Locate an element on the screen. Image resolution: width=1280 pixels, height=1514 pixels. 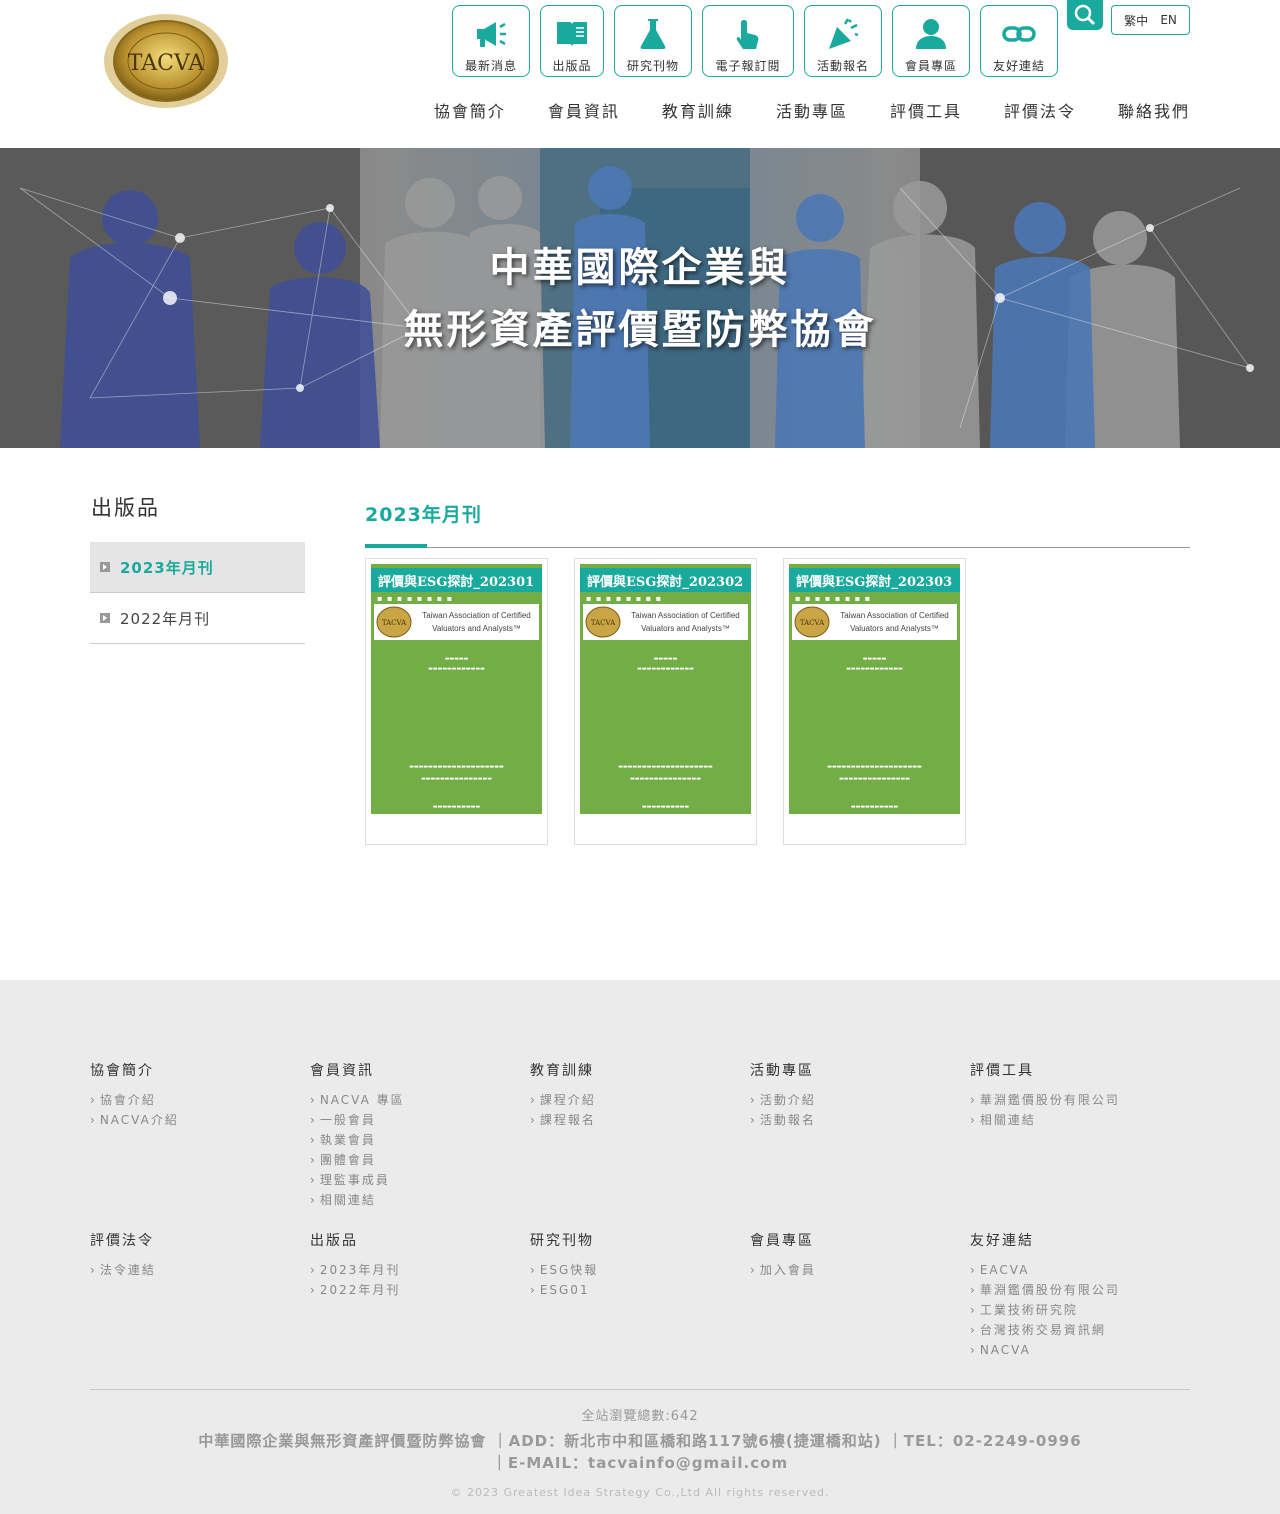
sidebar-item-2022-monthly: 2022年月刊 is located at coordinates (197, 618).